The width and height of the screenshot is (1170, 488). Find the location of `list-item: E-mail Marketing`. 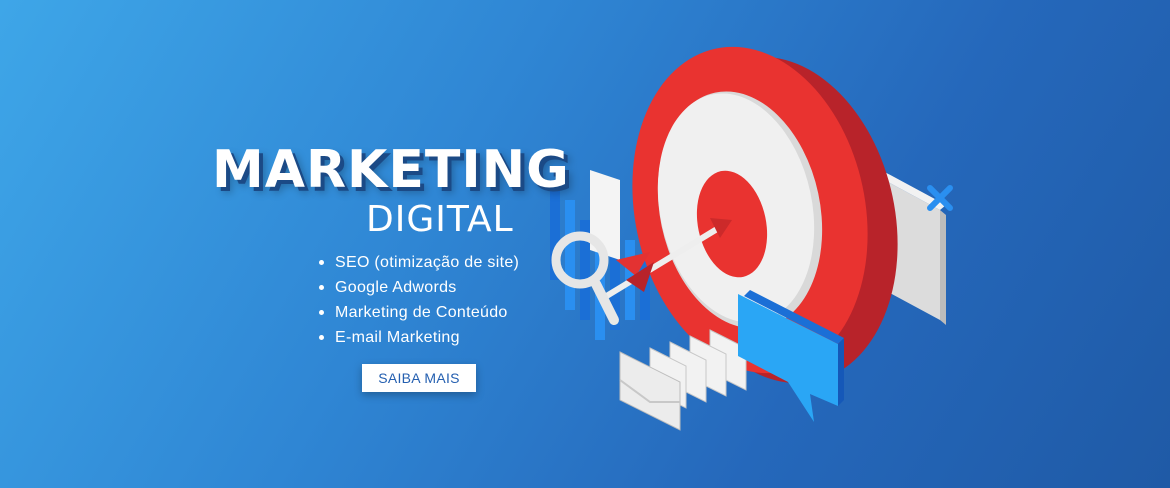

list-item: E-mail Marketing is located at coordinates (418, 337).